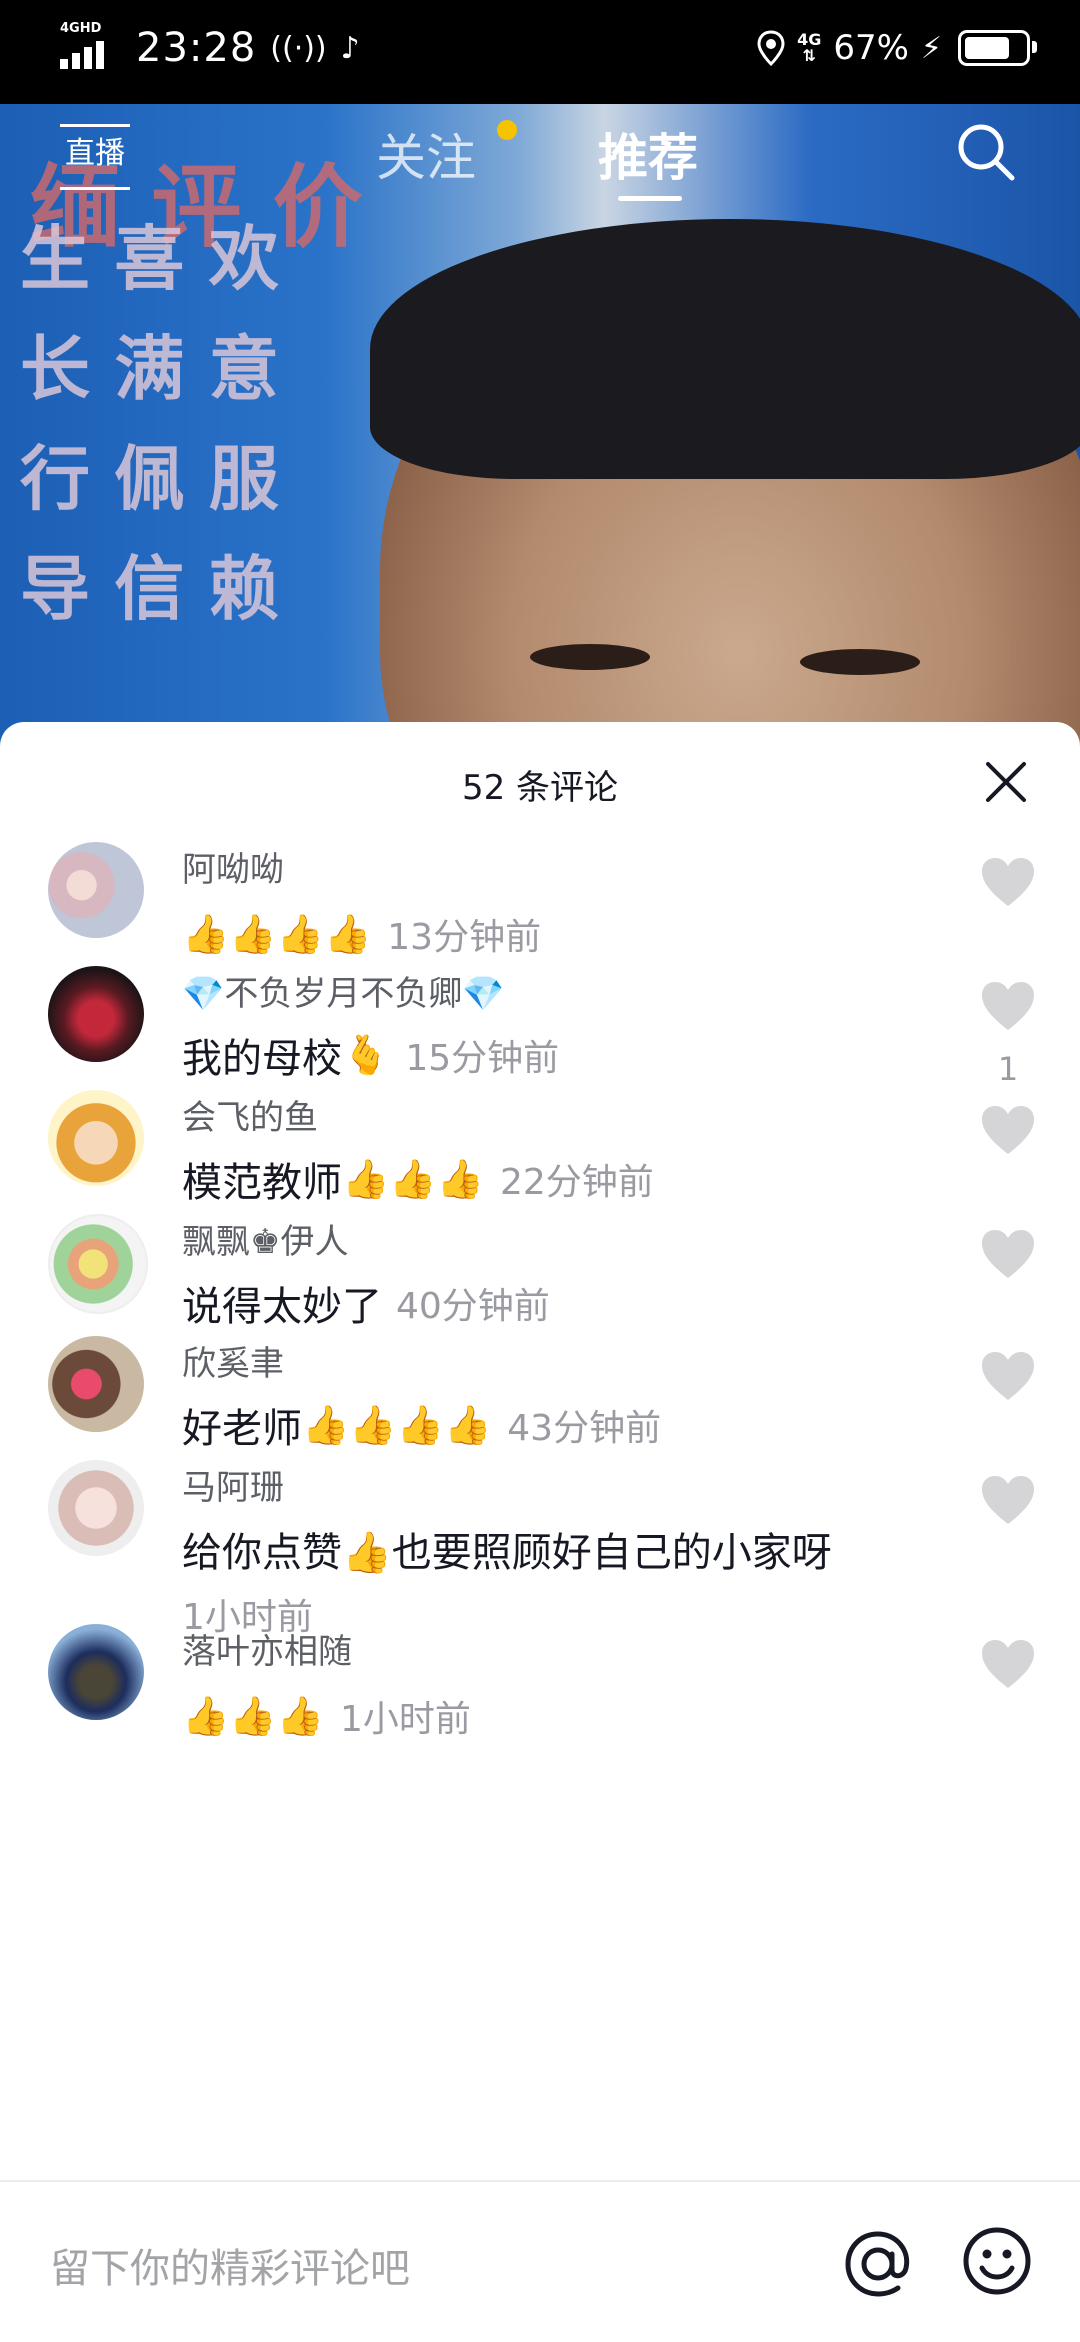 The height and width of the screenshot is (2342, 1080). What do you see at coordinates (771, 48) in the screenshot?
I see `location-icon` at bounding box center [771, 48].